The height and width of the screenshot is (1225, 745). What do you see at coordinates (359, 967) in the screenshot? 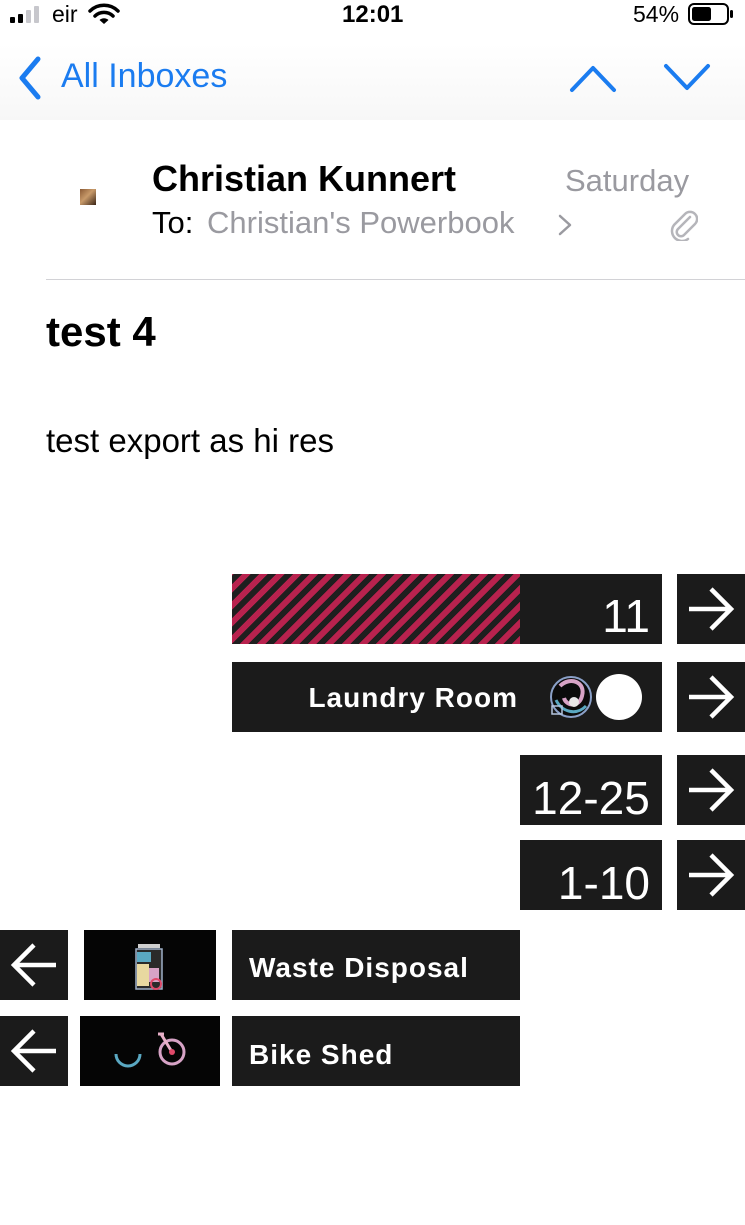
I see `waste-disposal-label: Waste Disposal` at bounding box center [359, 967].